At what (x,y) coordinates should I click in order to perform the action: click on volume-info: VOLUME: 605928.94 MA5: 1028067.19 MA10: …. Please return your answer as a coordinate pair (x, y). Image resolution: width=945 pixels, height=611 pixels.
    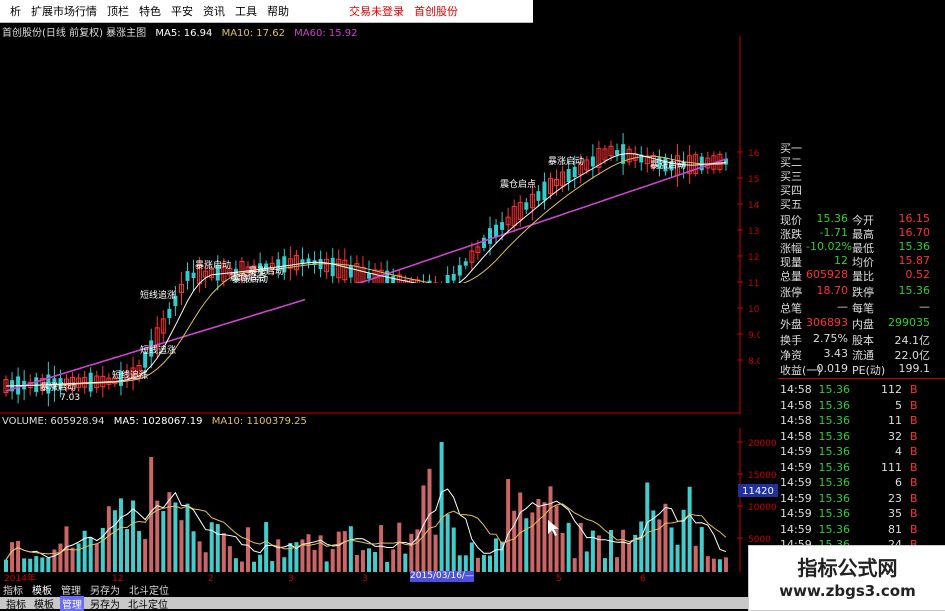
    Looking at the image, I should click on (157, 421).